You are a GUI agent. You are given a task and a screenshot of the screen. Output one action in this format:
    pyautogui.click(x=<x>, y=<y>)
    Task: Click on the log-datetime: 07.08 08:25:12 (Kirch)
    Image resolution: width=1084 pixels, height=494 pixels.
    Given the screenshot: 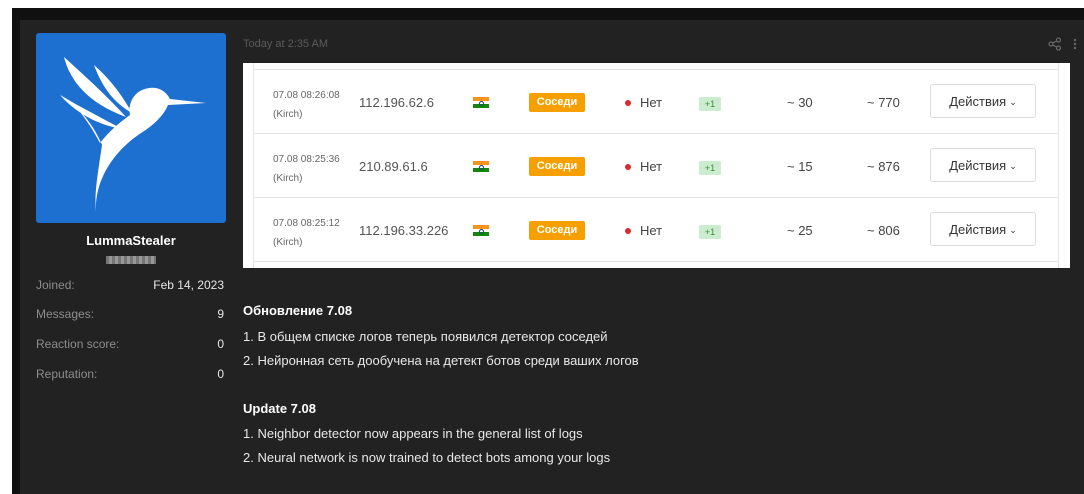 What is the action you would take?
    pyautogui.click(x=306, y=233)
    